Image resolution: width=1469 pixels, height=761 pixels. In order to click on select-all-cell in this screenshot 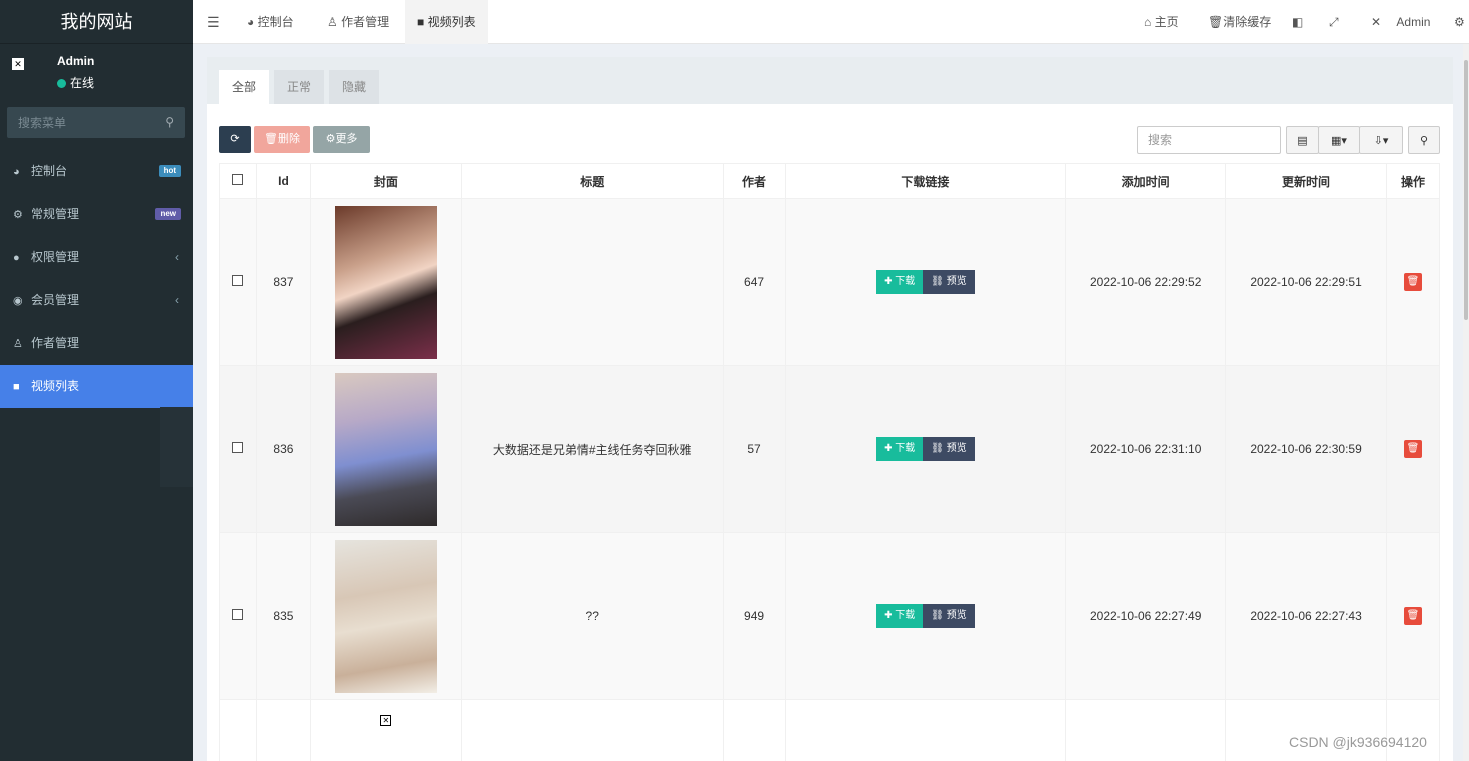, I will do `click(238, 181)`.